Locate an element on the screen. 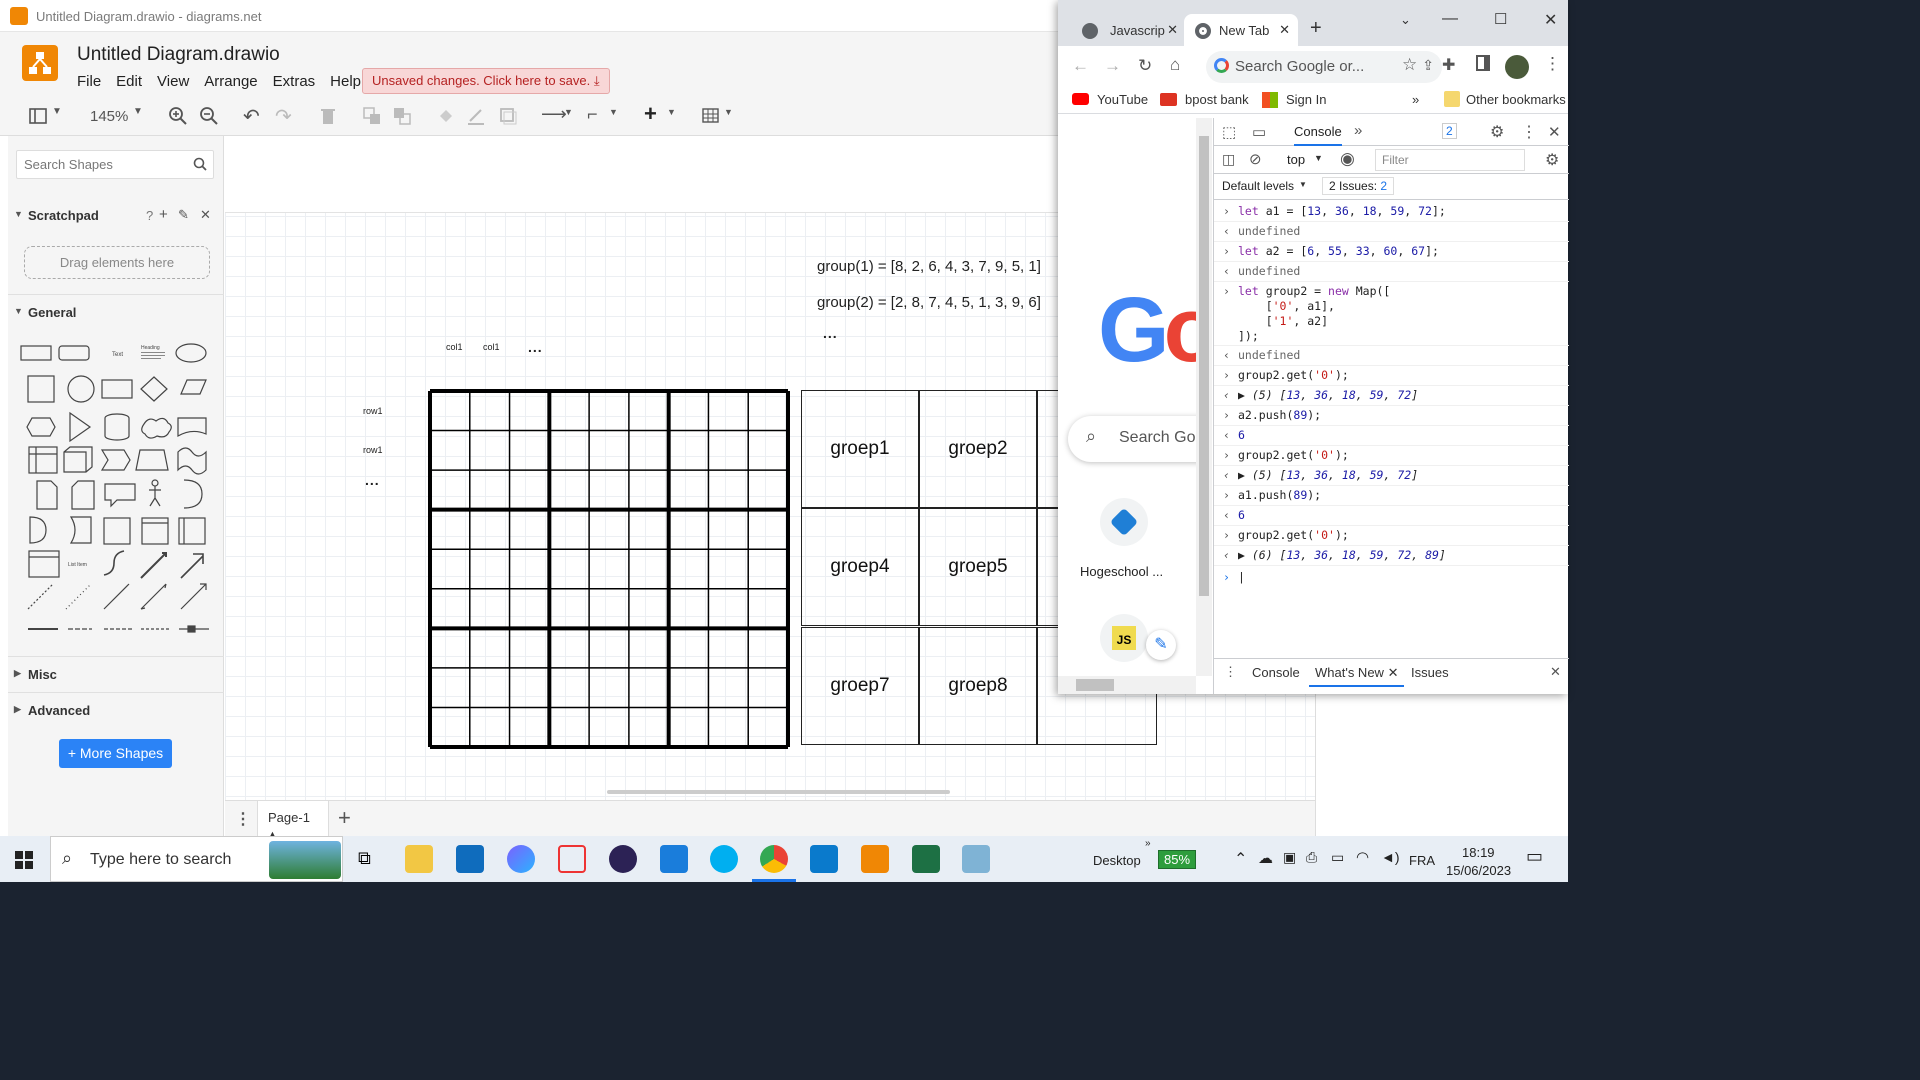 Image resolution: width=1920 pixels, height=1080 pixels. console-filter-input: Filter is located at coordinates (1450, 160).